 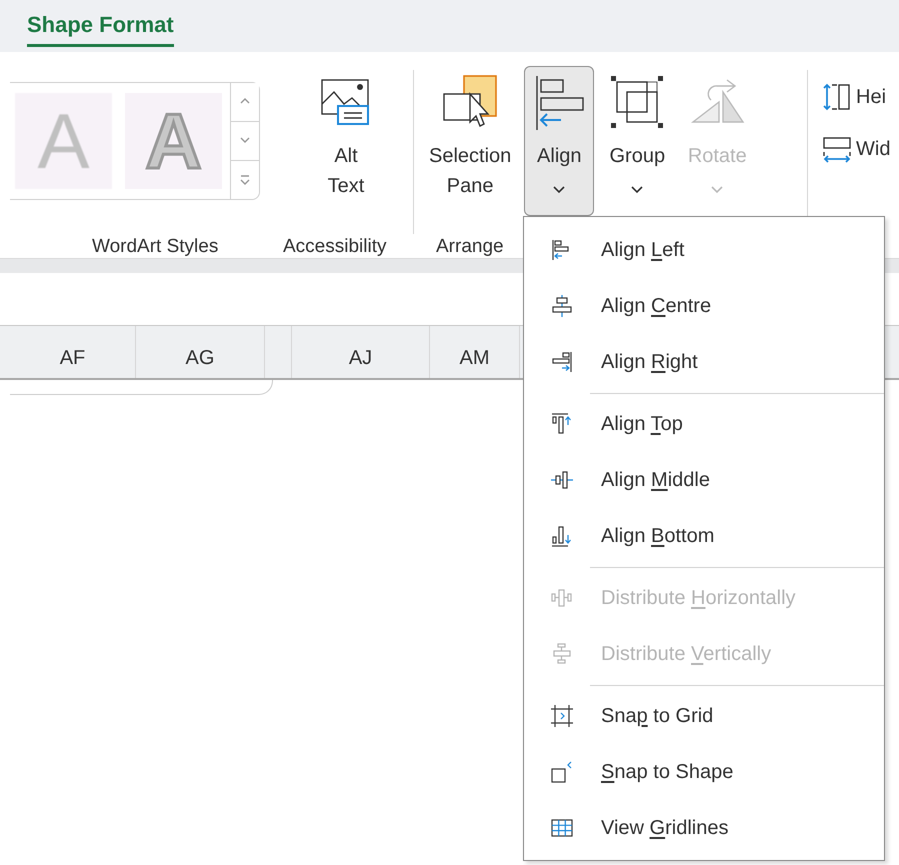 I want to click on menu-item: Align Centre, so click(x=704, y=306).